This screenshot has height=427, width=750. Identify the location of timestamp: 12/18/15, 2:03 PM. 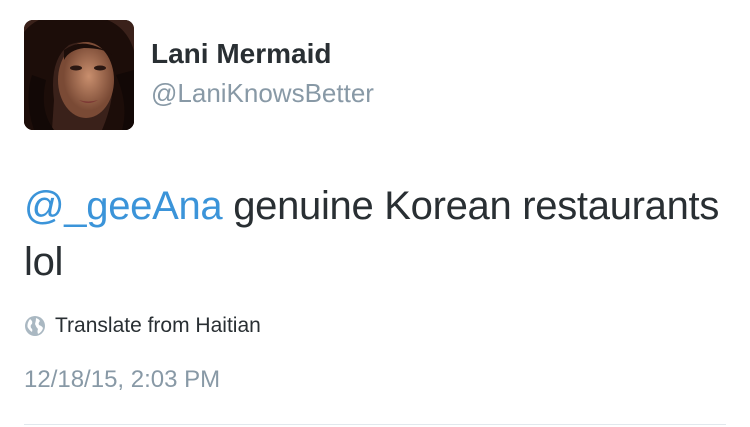
(122, 380).